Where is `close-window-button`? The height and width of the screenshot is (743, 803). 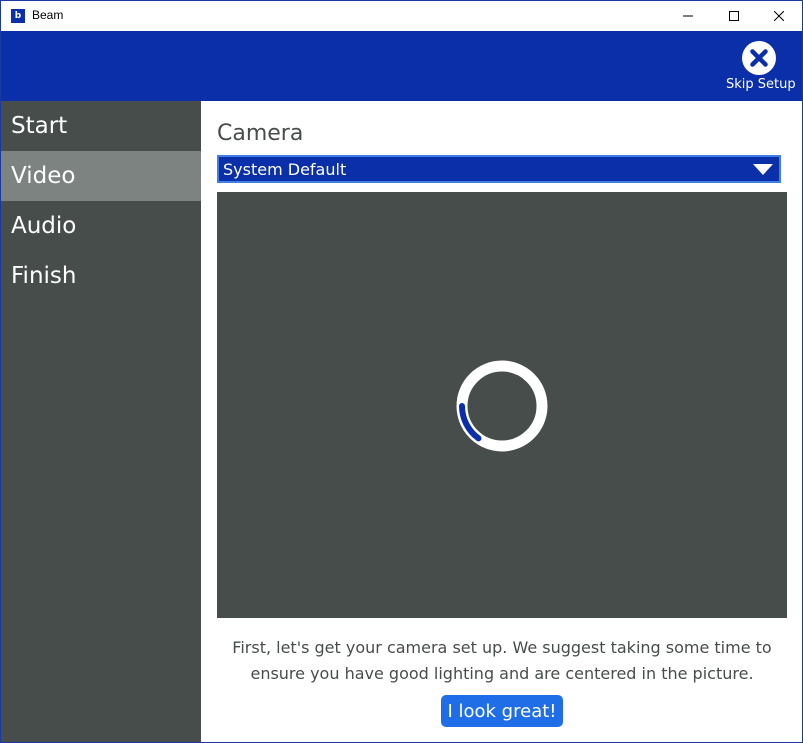
close-window-button is located at coordinates (779, 16).